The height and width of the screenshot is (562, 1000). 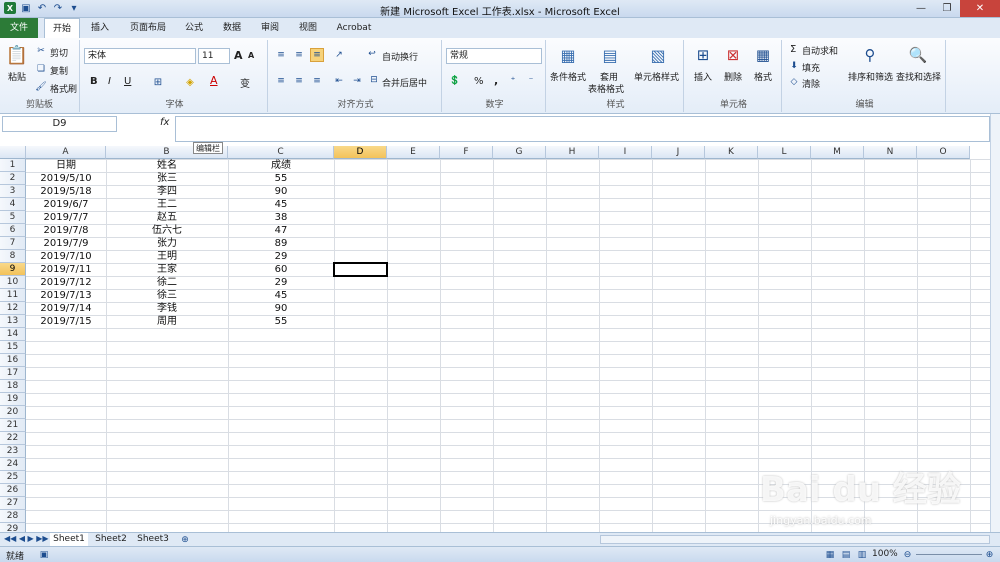 What do you see at coordinates (281, 295) in the screenshot?
I see `cell-c11: 45` at bounding box center [281, 295].